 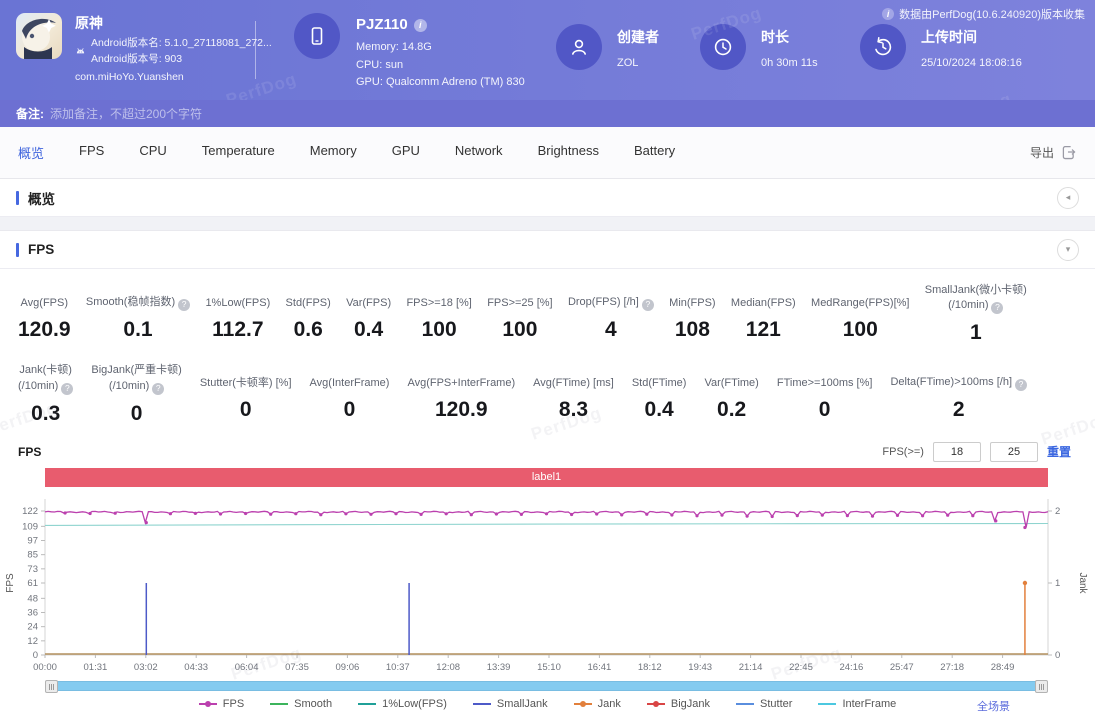 I want to click on tab-battery: Battery, so click(x=654, y=152).